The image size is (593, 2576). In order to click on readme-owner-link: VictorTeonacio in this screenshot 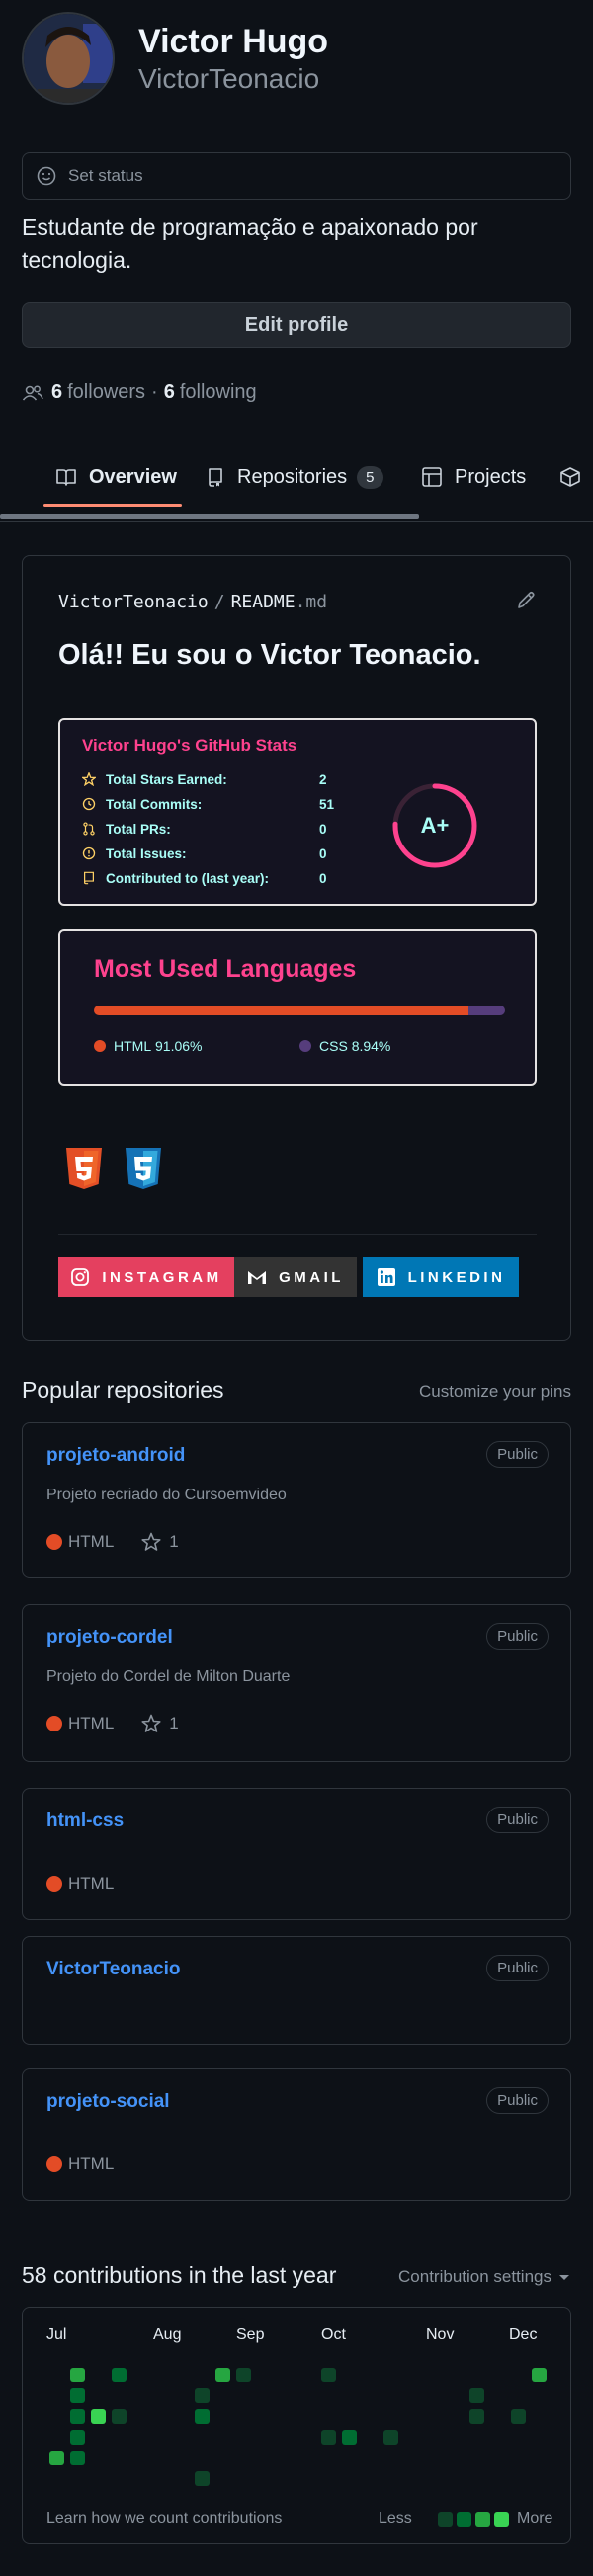, I will do `click(133, 602)`.